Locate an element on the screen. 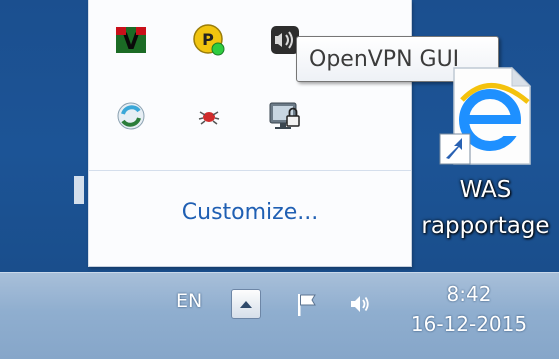 The image size is (559, 359). system-clock: 8:42 16-12-2015 is located at coordinates (469, 309).